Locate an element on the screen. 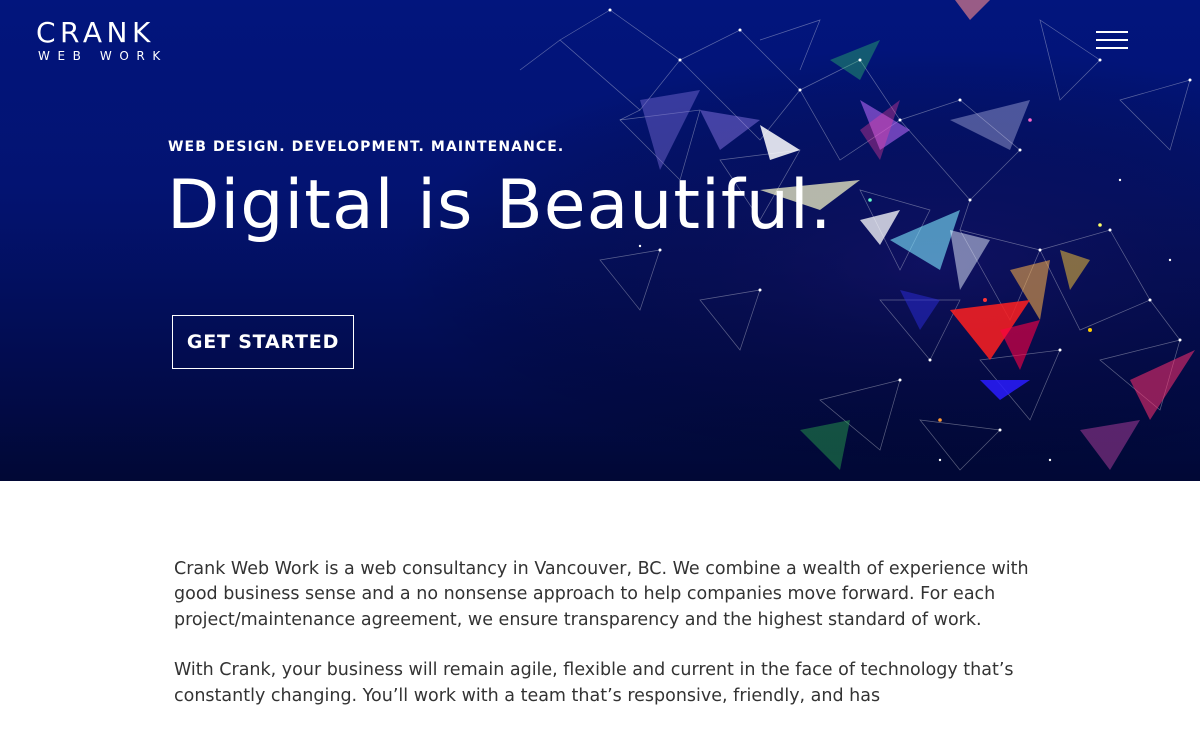 This screenshot has height=740, width=1200. hero-headline: Digital is Beautiful. is located at coordinates (500, 205).